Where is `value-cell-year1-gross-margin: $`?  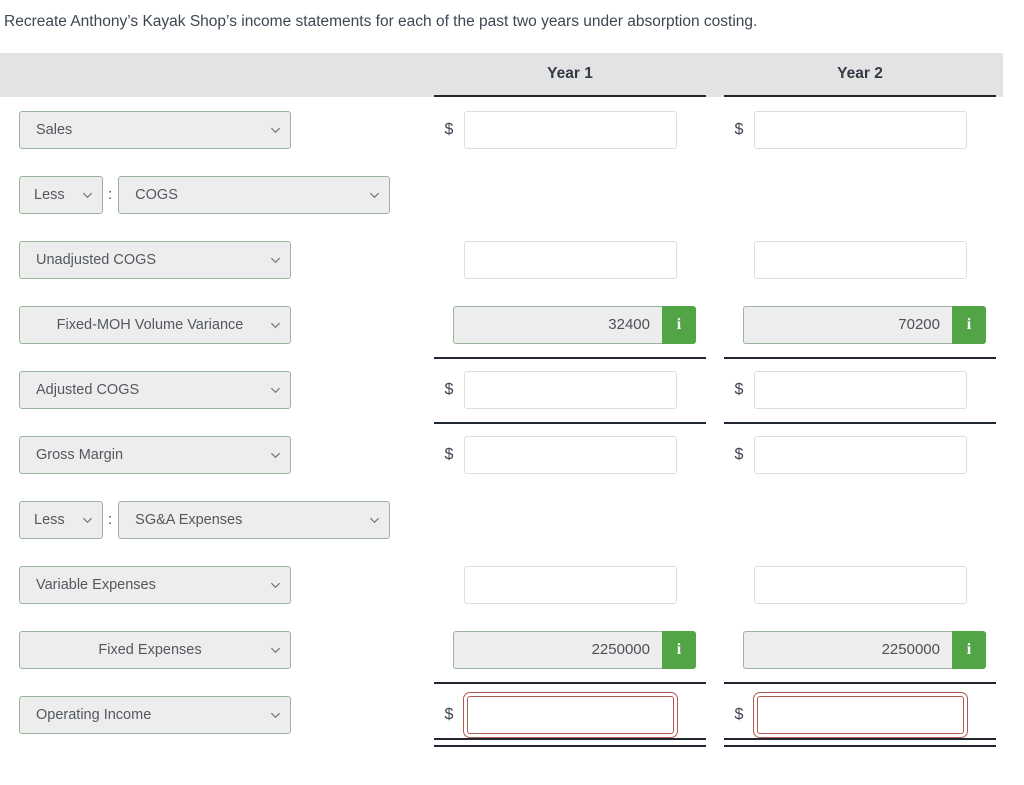
value-cell-year1-gross-margin: $ is located at coordinates (570, 454).